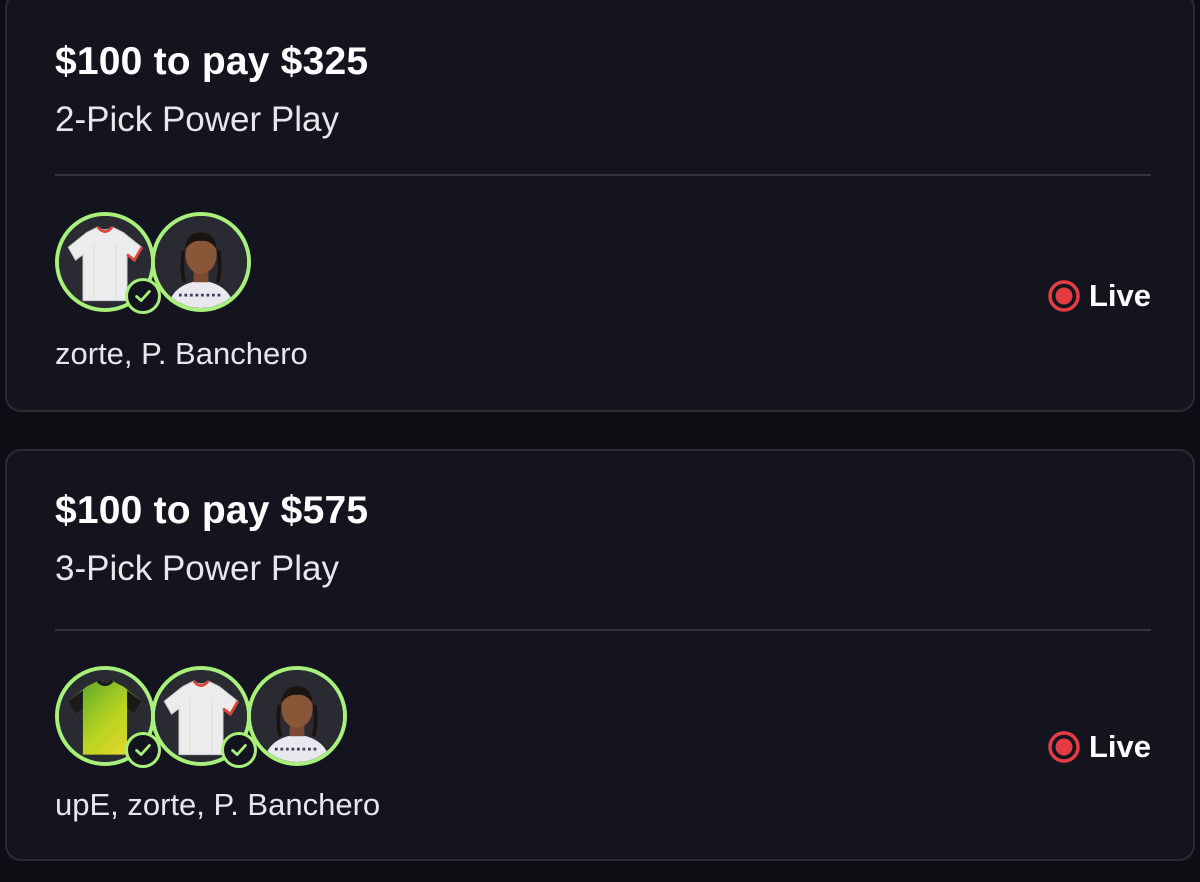  I want to click on entry-payout-title: $100 to pay $325, so click(212, 61).